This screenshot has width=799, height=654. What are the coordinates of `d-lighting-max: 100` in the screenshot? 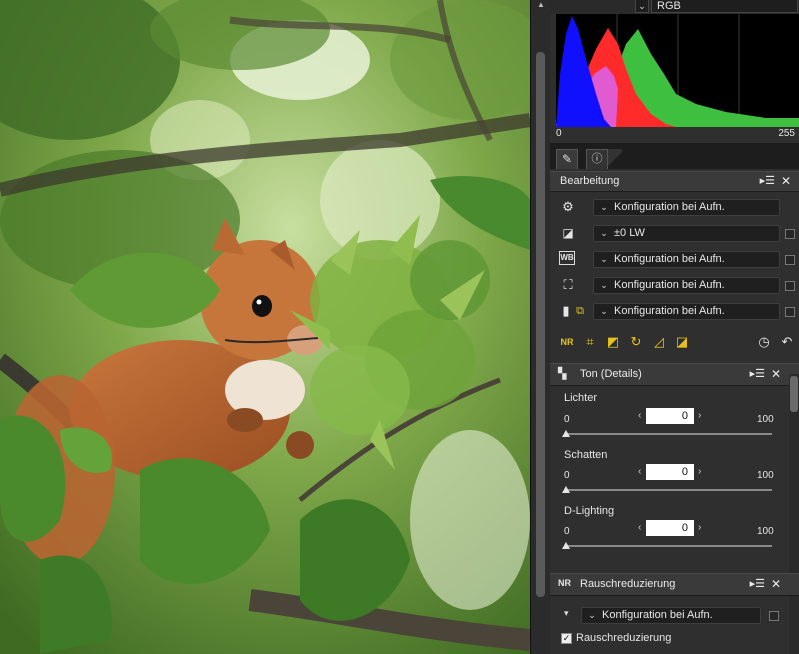 It's located at (765, 531).